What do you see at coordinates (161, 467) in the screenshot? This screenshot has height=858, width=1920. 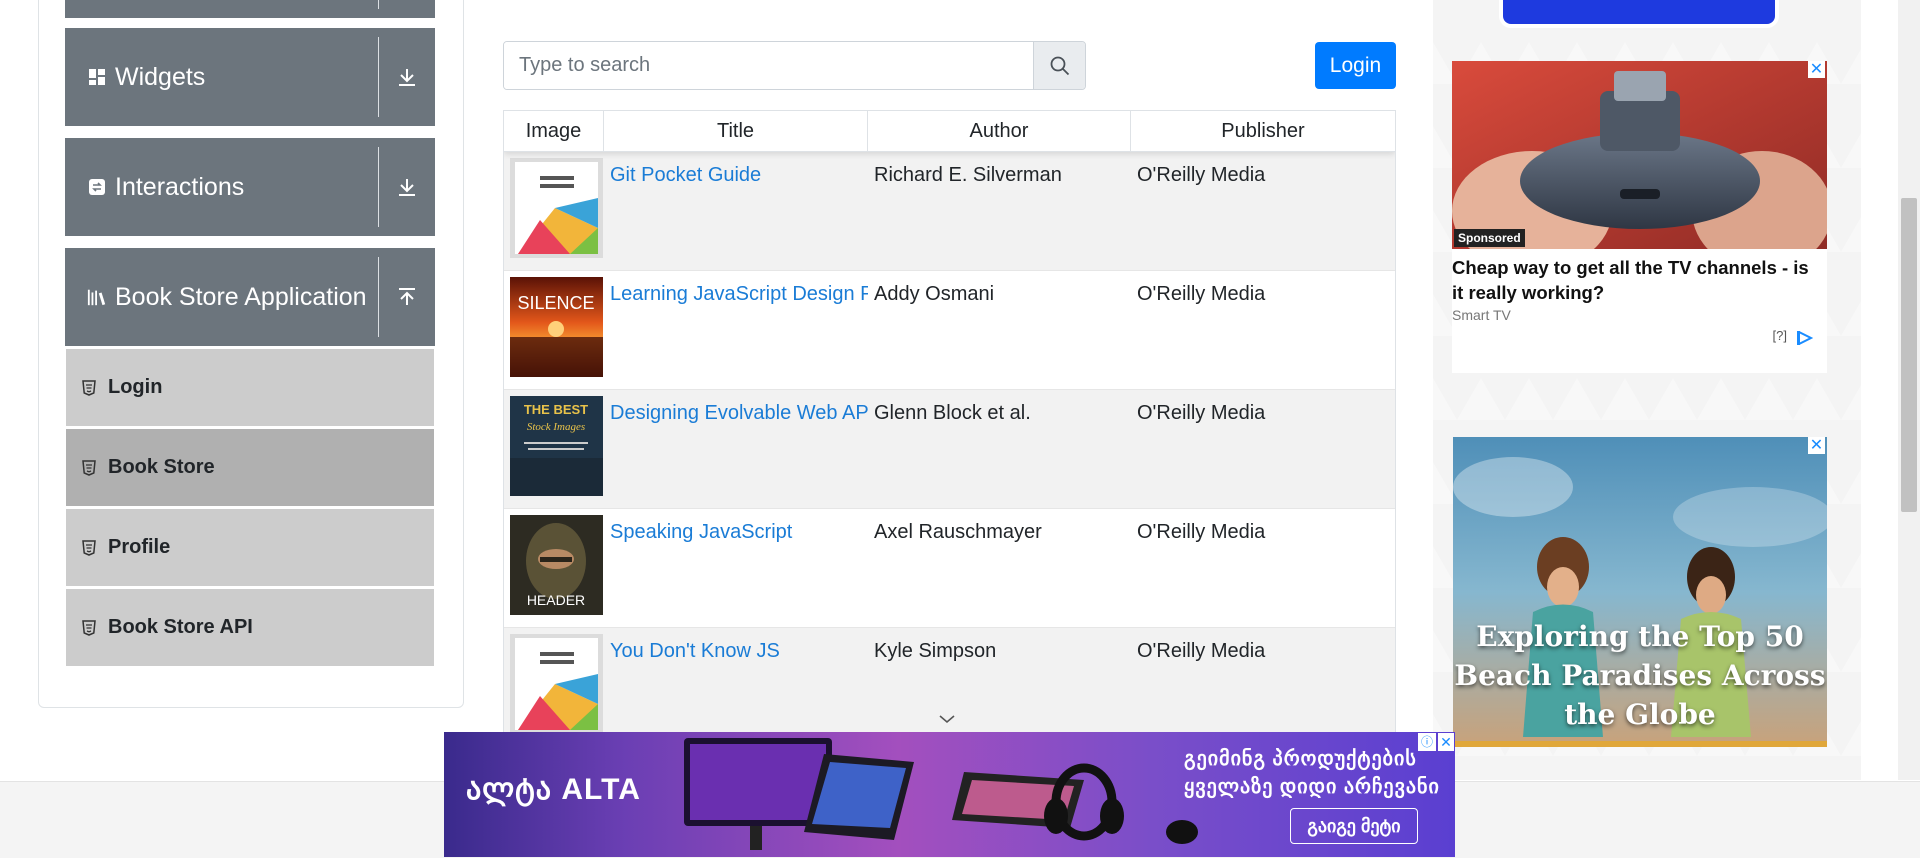 I see `sidebar-item-label: Book Store` at bounding box center [161, 467].